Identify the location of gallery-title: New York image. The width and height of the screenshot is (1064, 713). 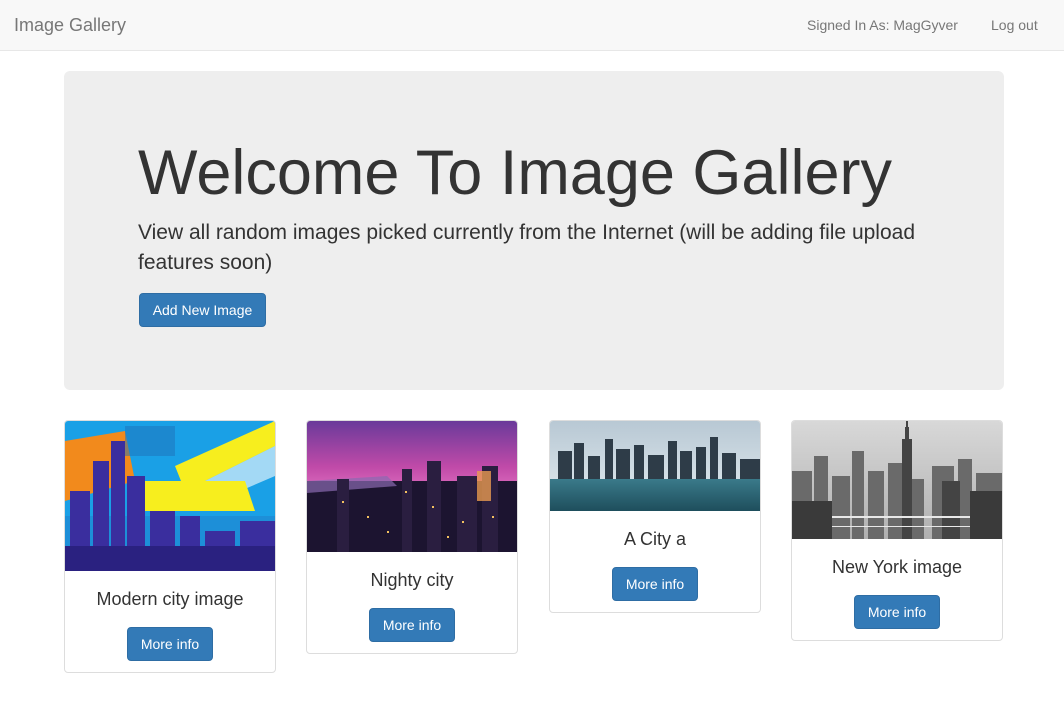
(897, 567).